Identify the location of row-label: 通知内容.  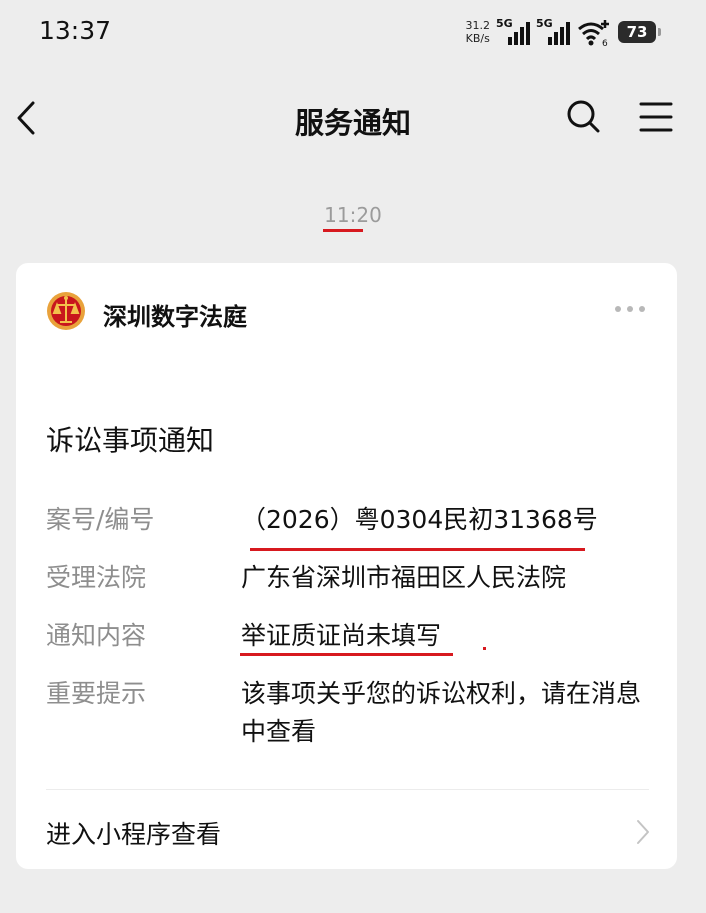
(96, 635).